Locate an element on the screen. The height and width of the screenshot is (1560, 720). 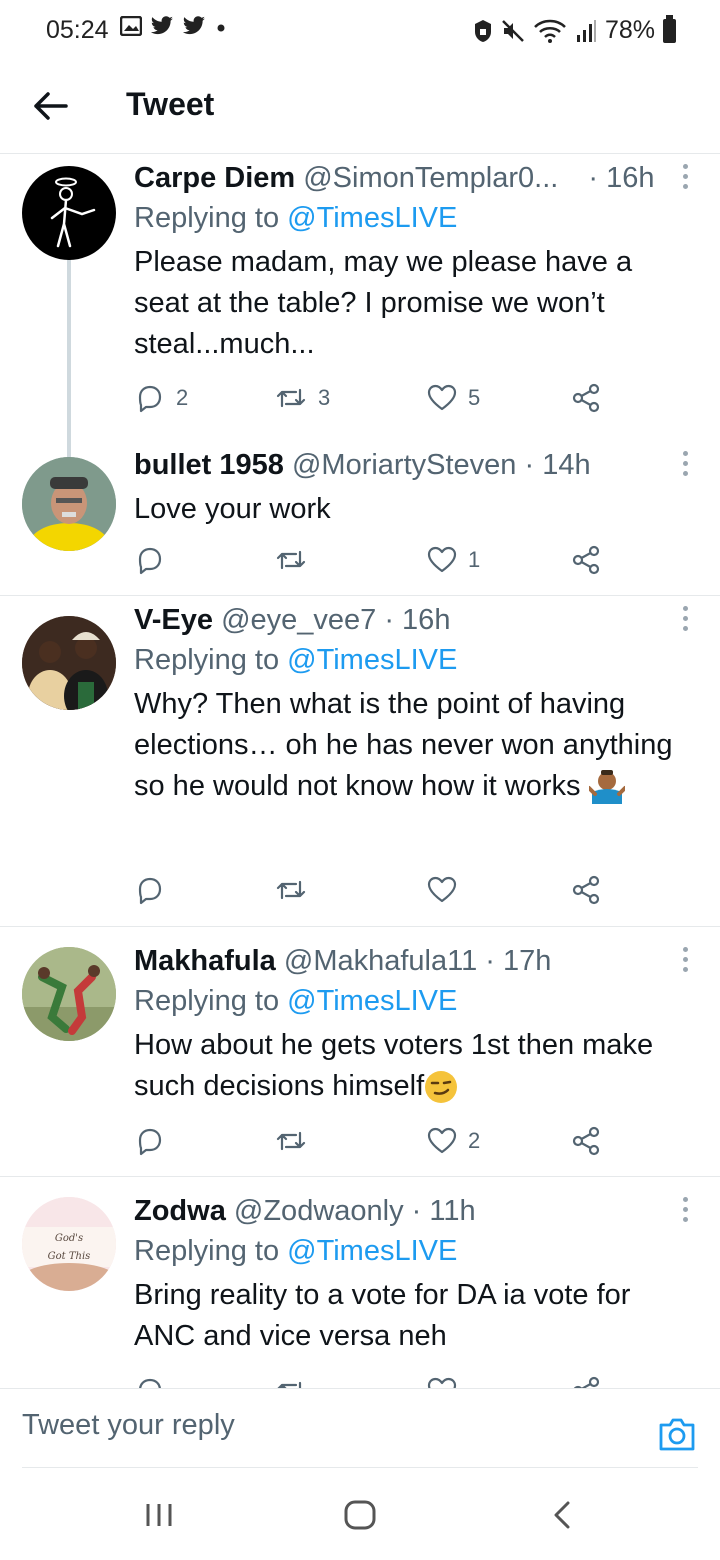
tweet-actions is located at coordinates (374, 894).